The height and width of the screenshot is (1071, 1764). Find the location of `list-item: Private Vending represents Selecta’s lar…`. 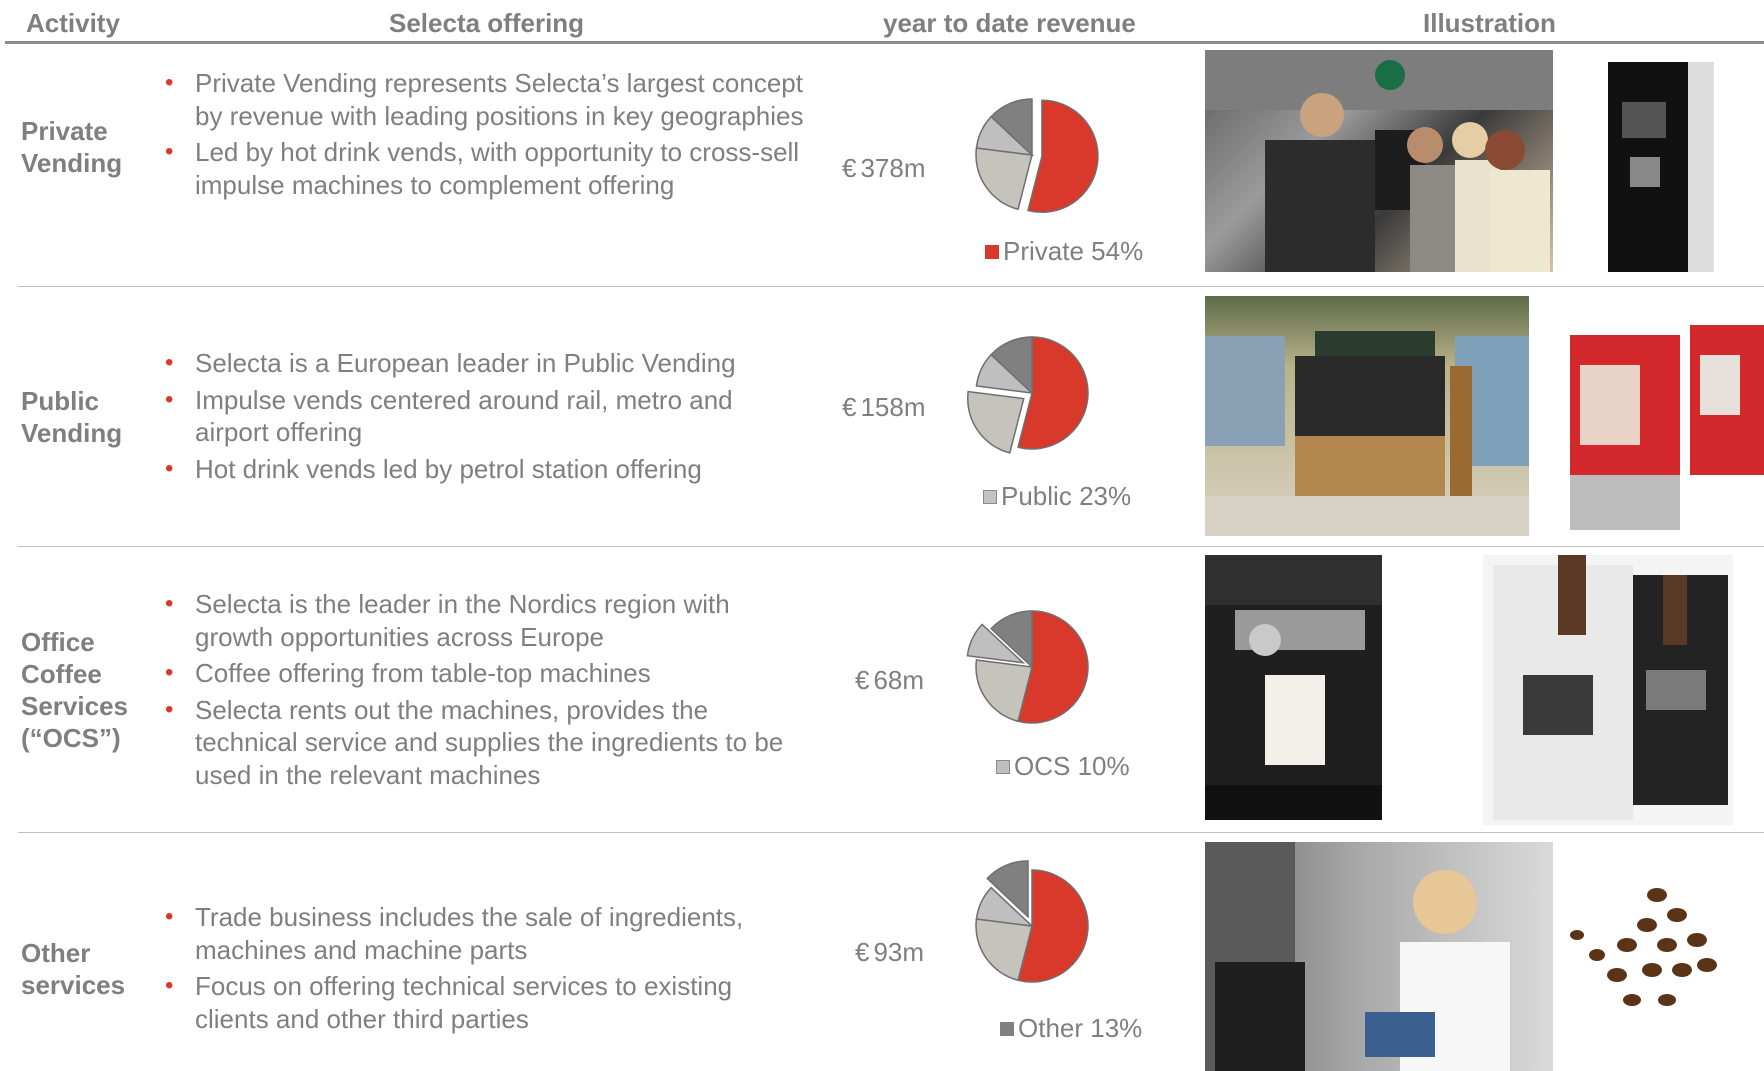

list-item: Private Vending represents Selecta’s lar… is located at coordinates (485, 99).